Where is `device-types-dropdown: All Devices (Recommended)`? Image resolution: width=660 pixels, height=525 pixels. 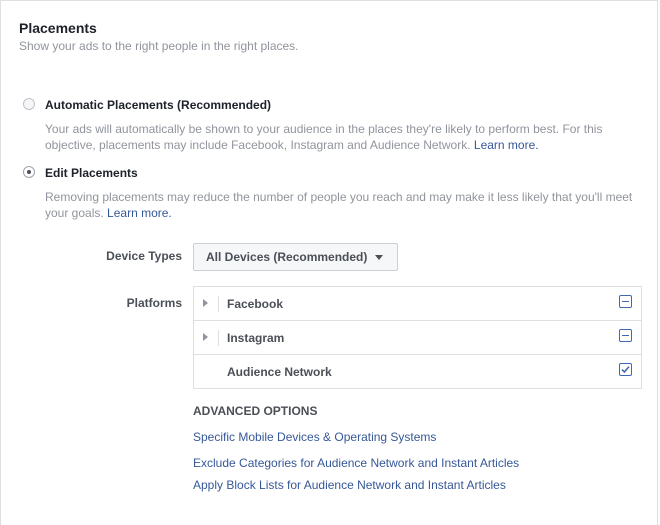 device-types-dropdown: All Devices (Recommended) is located at coordinates (295, 257).